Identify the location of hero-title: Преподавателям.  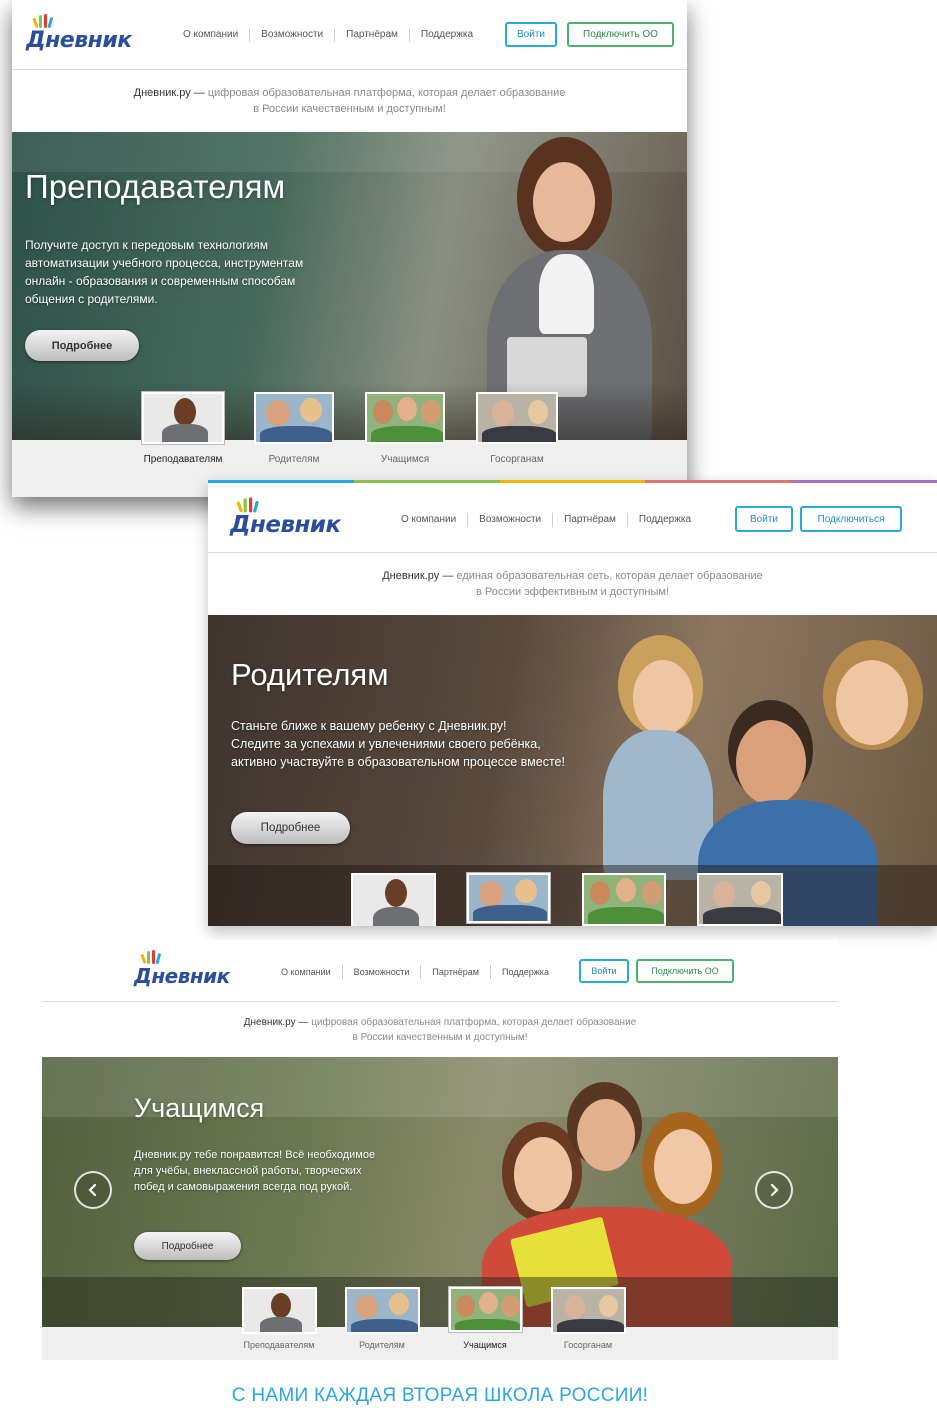
(155, 186).